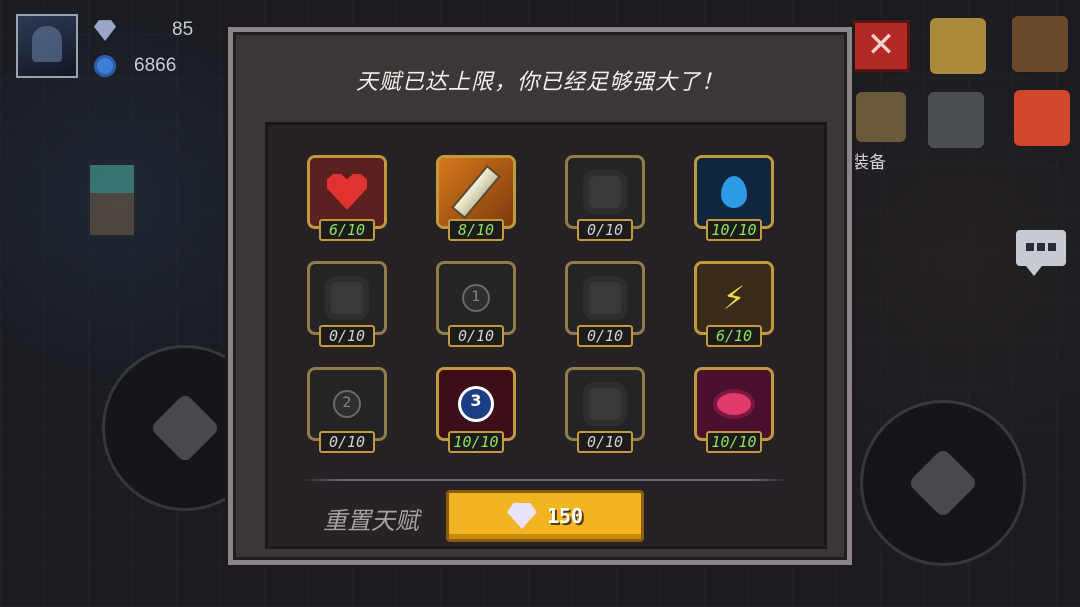 Image resolution: width=1080 pixels, height=607 pixels. I want to click on locked-talent-glyph: 2, so click(347, 404).